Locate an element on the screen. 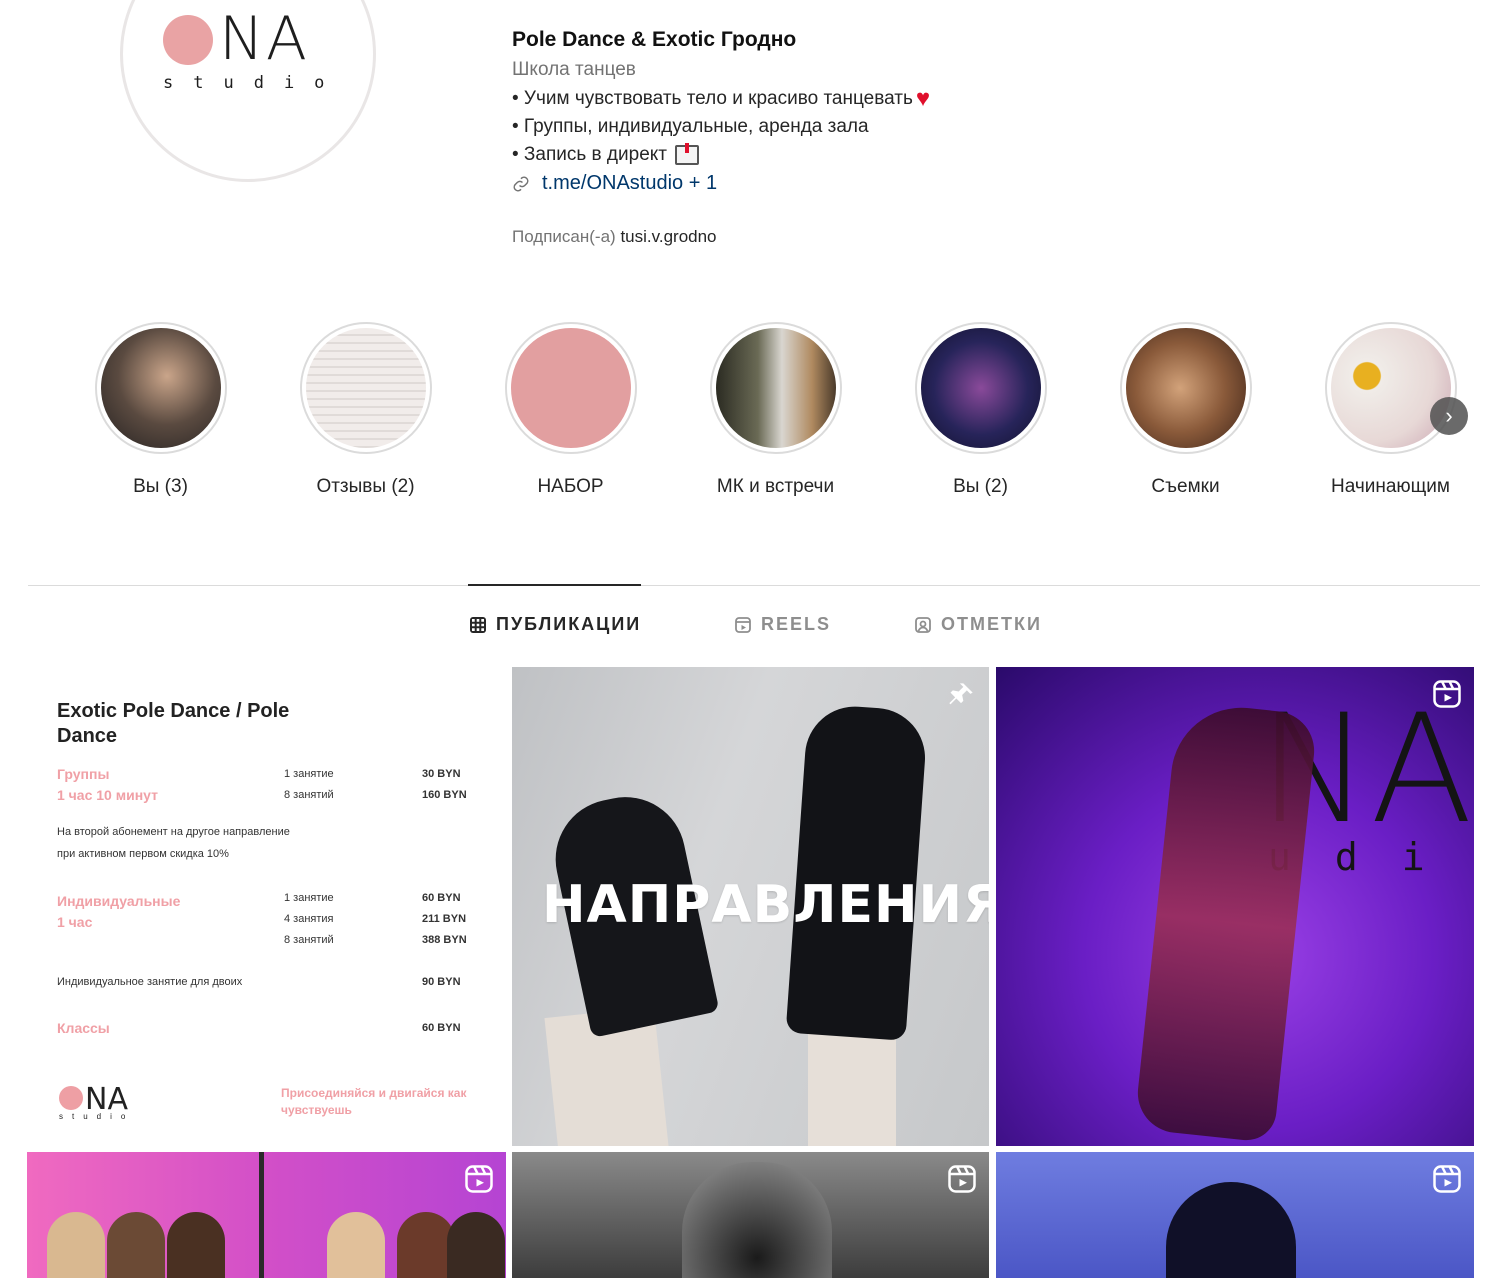 The height and width of the screenshot is (1278, 1500). price-classes-label: Классы is located at coordinates (83, 1028).